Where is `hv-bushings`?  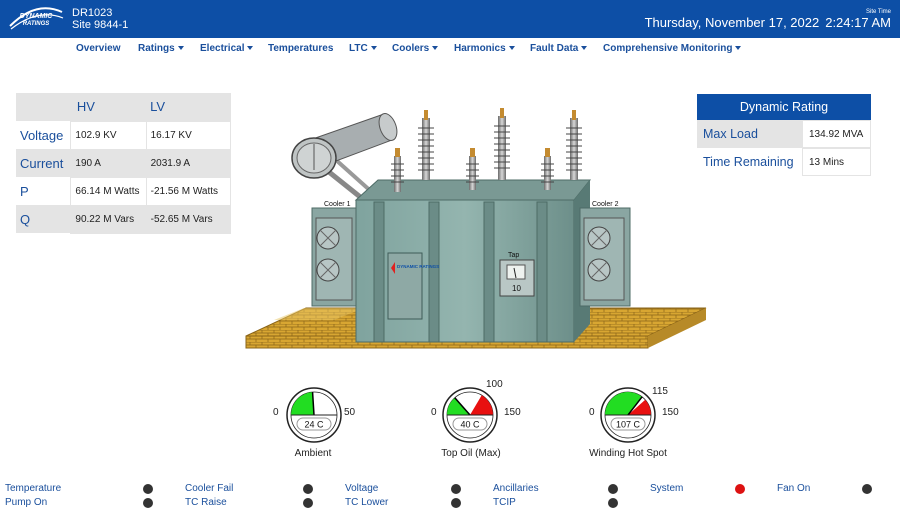
hv-bushings is located at coordinates (500, 144).